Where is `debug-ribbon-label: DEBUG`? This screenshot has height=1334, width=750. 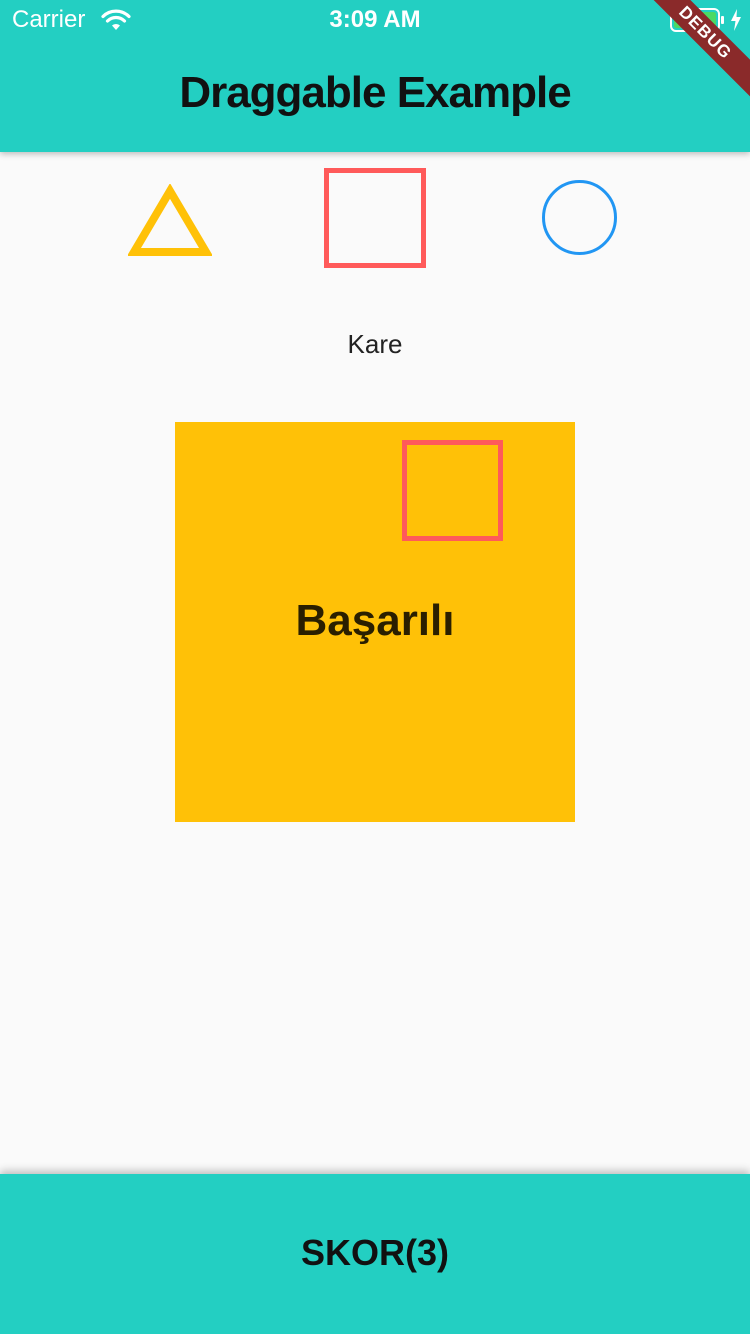 debug-ribbon-label: DEBUG is located at coordinates (692, 51).